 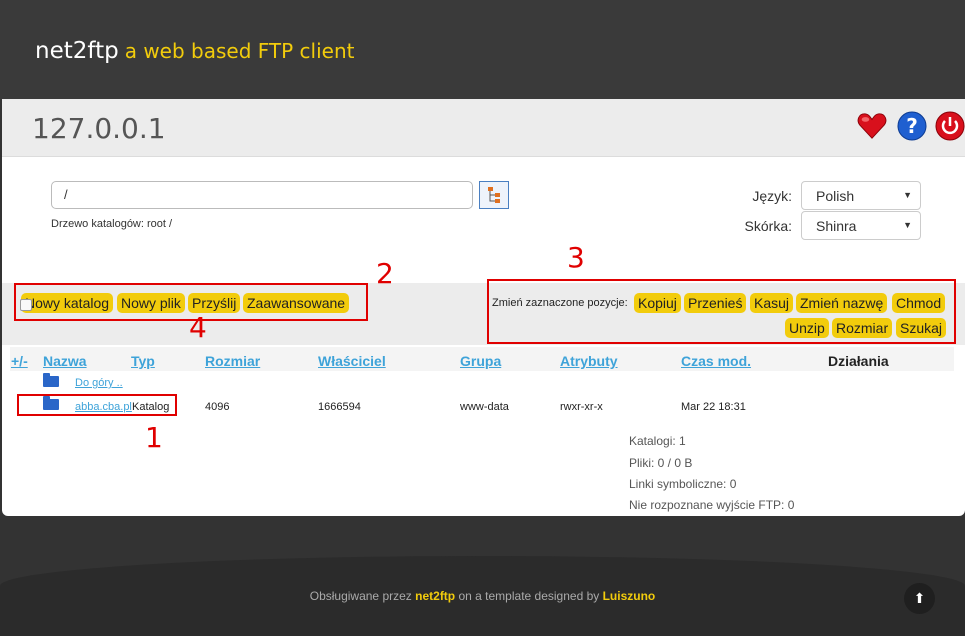 What do you see at coordinates (65, 361) in the screenshot?
I see `sort-by-name: Nazwa` at bounding box center [65, 361].